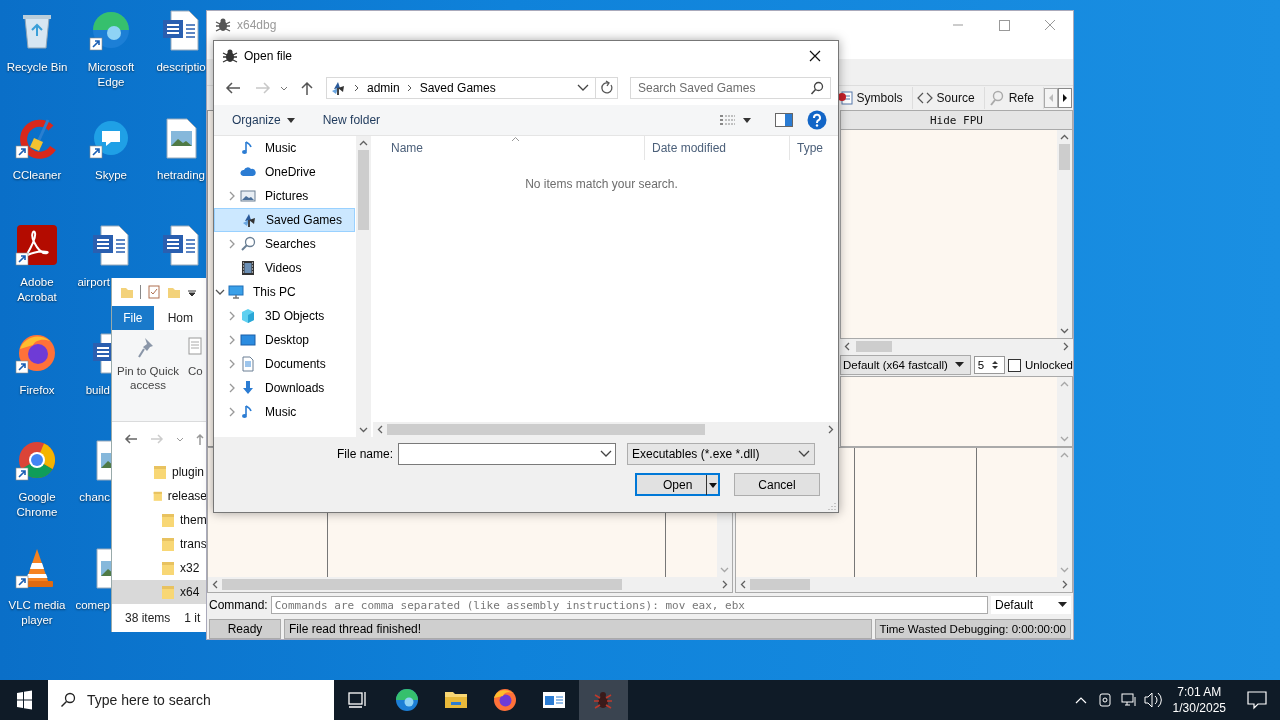 This screenshot has width=1280, height=720. What do you see at coordinates (364, 454) in the screenshot?
I see `file-name-label: File name:` at bounding box center [364, 454].